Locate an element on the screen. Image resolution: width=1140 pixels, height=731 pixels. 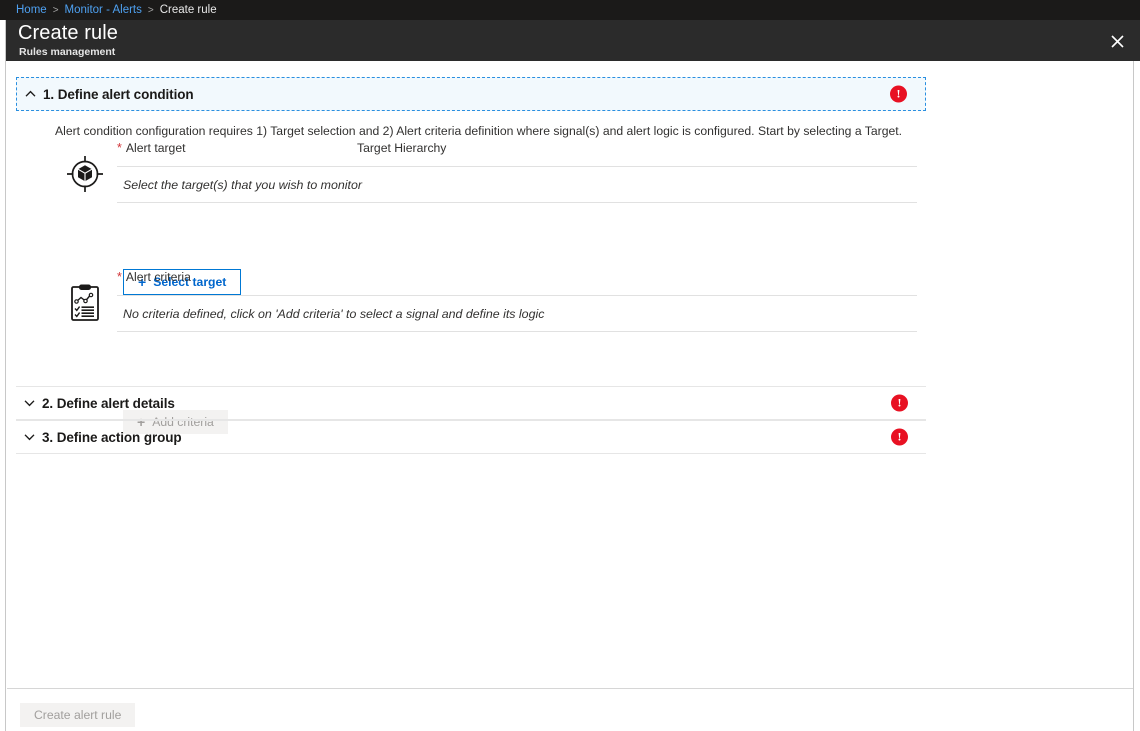
breadcrumb-item-monitor-alerts: Monitor - Alerts is located at coordinates (103, 10).